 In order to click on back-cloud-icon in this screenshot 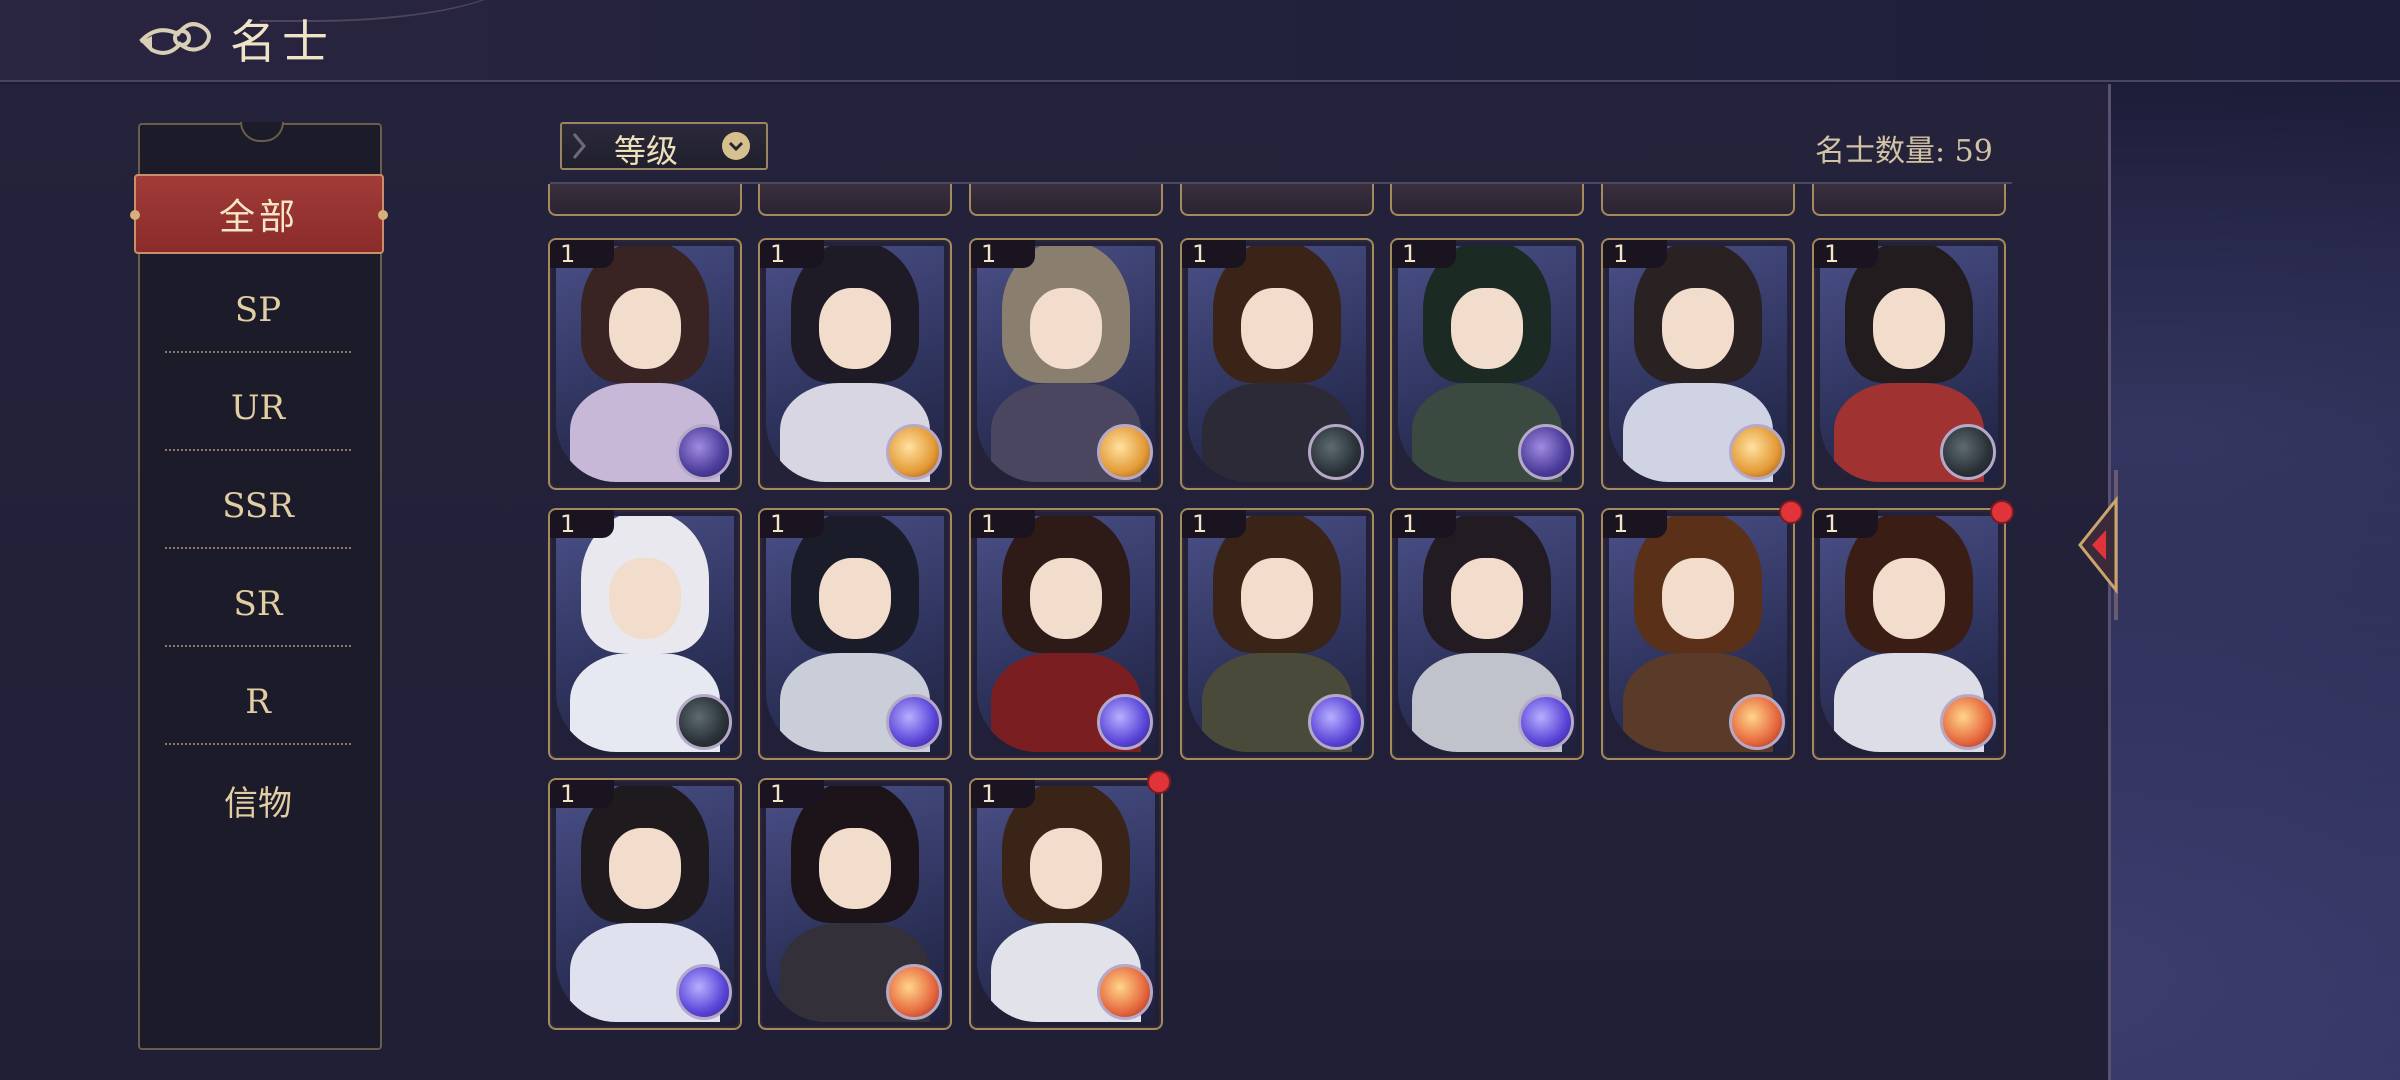, I will do `click(177, 40)`.